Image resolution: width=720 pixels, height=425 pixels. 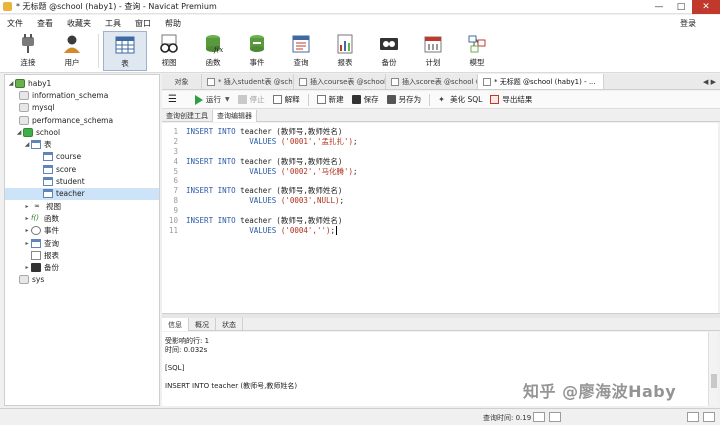 What do you see at coordinates (113, 23) in the screenshot?
I see `menu-tools: 工具` at bounding box center [113, 23].